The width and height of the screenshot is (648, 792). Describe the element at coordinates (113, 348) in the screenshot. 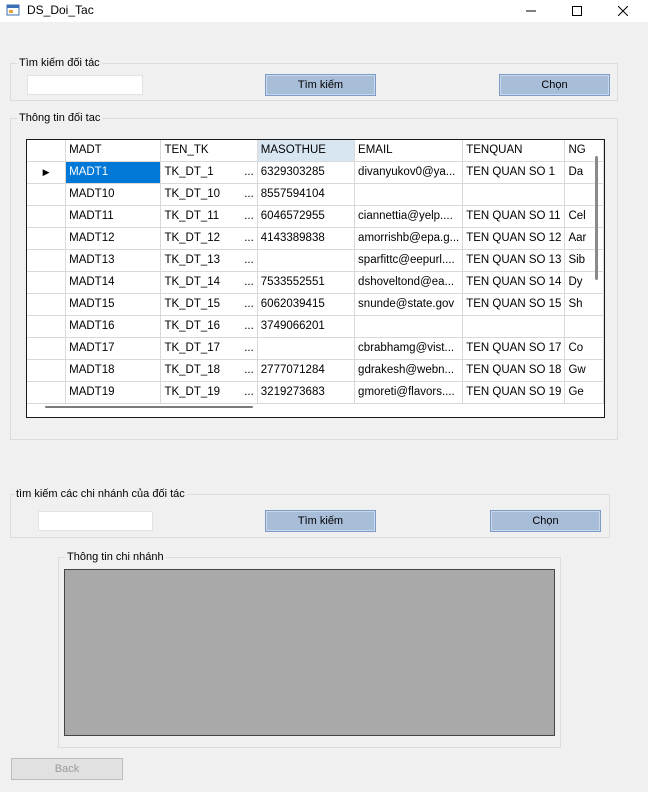

I see `cell-madt: MADT17` at that location.